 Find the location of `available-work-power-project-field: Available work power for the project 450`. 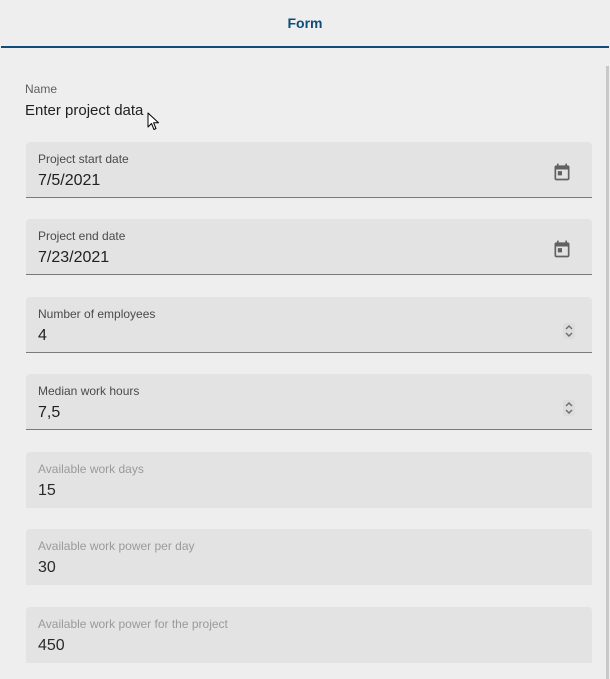

available-work-power-project-field: Available work power for the project 450 is located at coordinates (309, 635).